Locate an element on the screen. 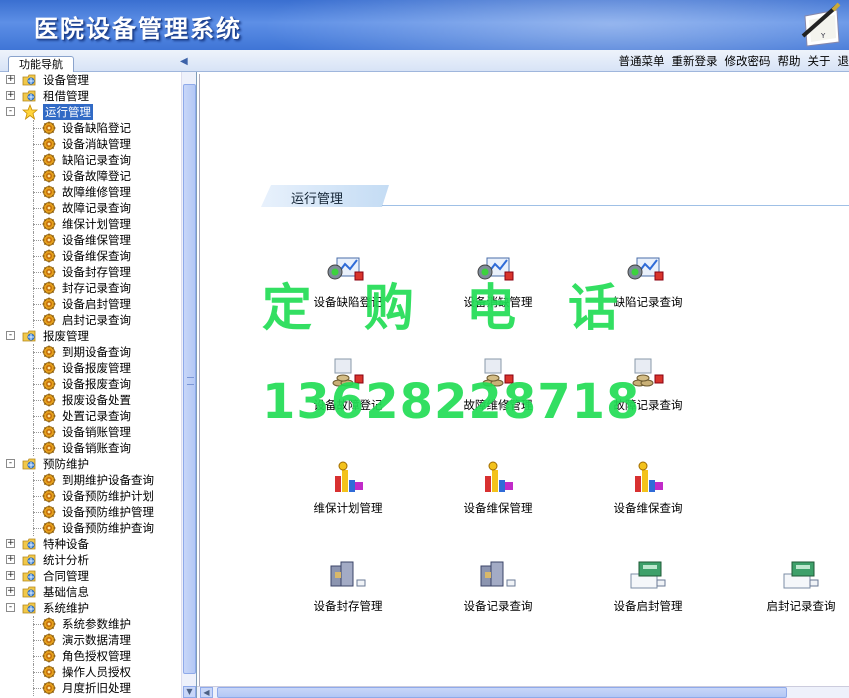 This screenshot has width=849, height=698. tree-group: - 系统维护 is located at coordinates (90, 608).